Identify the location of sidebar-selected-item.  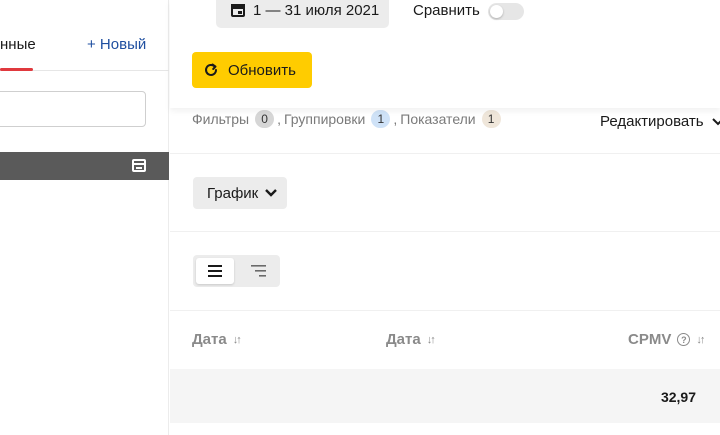
(84, 166).